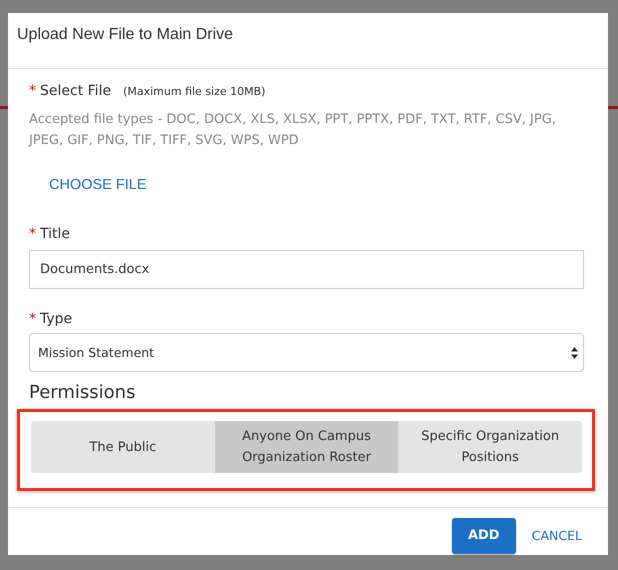 This screenshot has height=570, width=618. What do you see at coordinates (557, 535) in the screenshot?
I see `cancel-button: CANCEL` at bounding box center [557, 535].